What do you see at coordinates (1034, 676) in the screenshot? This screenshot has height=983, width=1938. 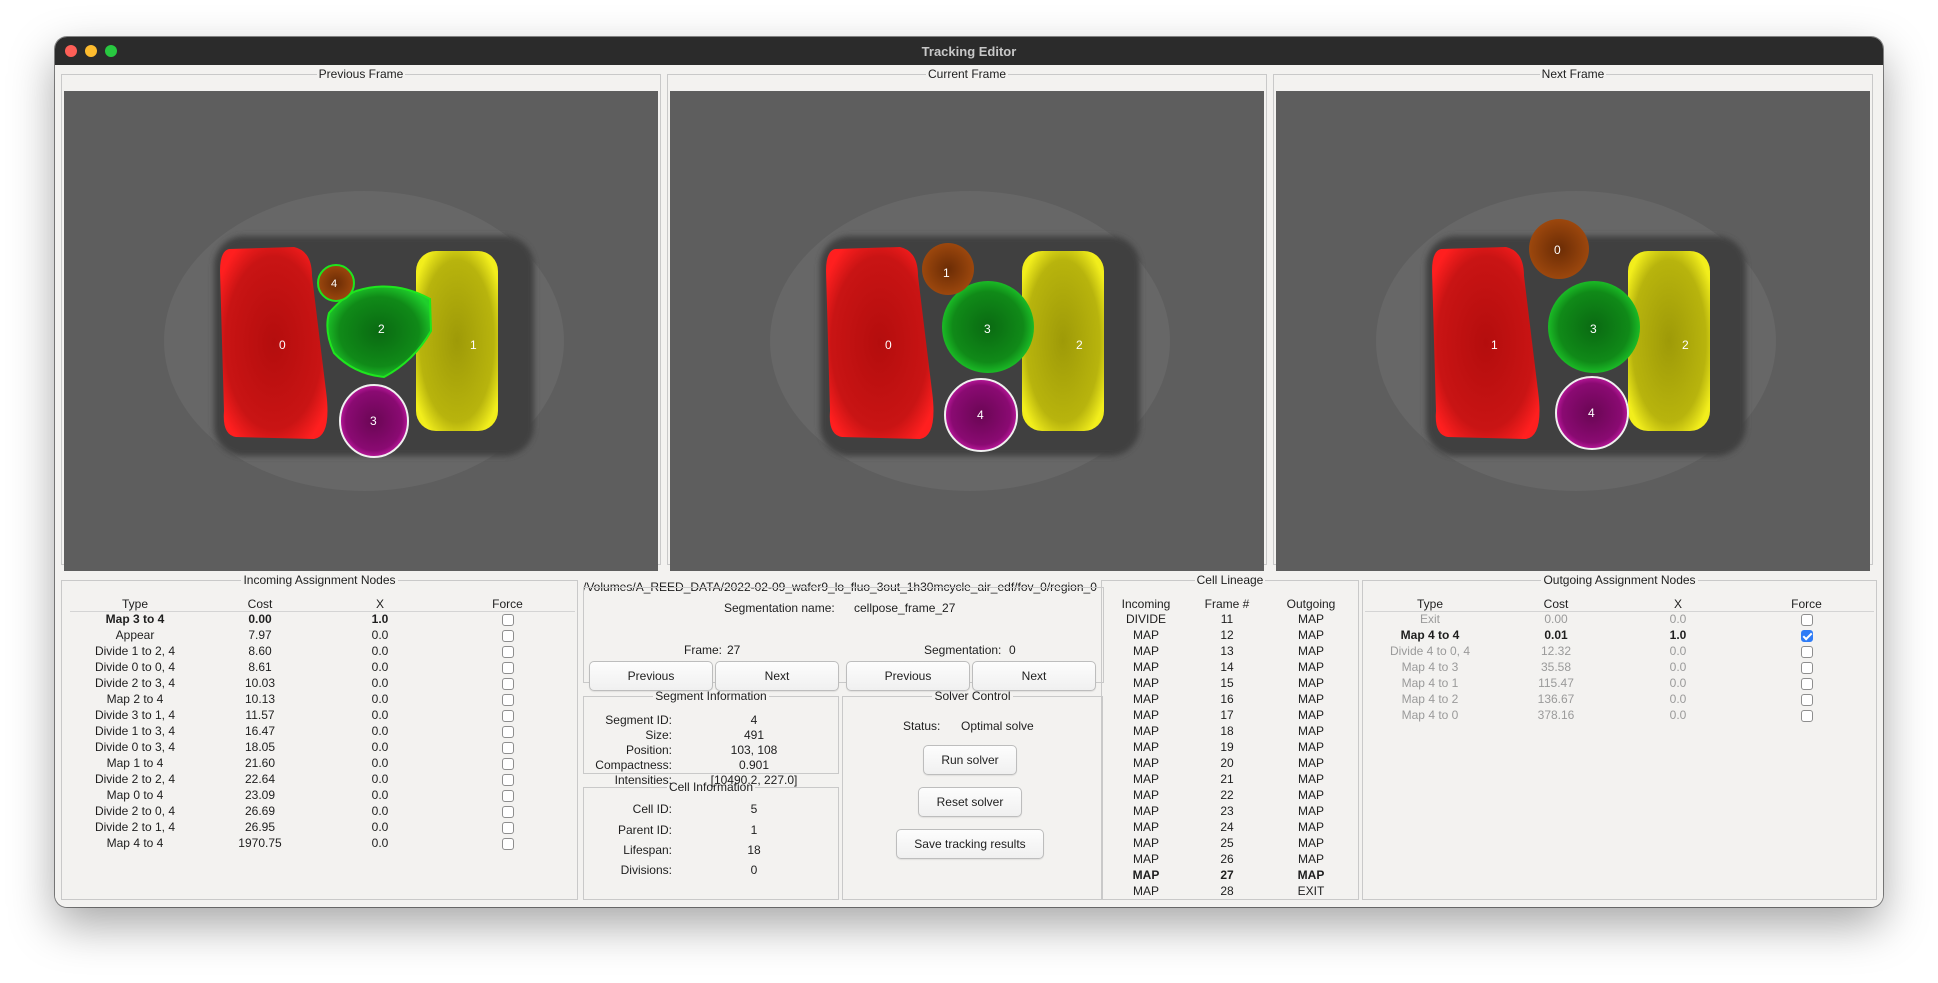 I see `next-segmentation-button: Next` at bounding box center [1034, 676].